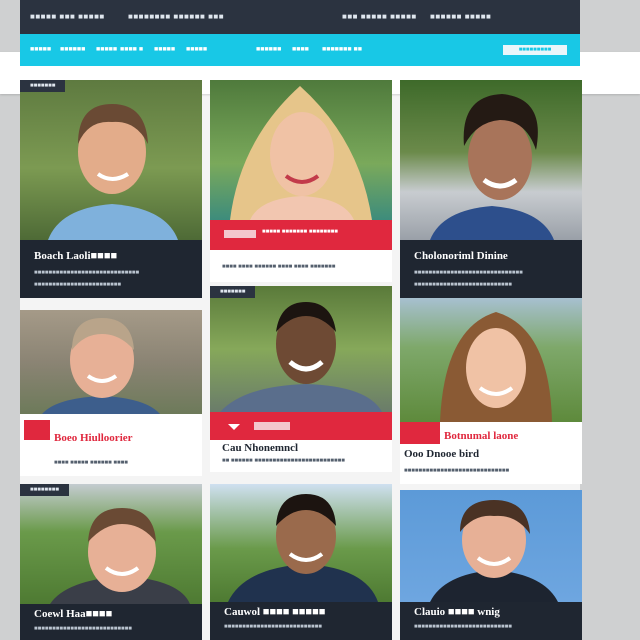 Image resolution: width=640 pixels, height=640 pixels. I want to click on card-subtext: ■■■■■■■■■■■■■■■■■■■■■■■■■■■■■, so click(457, 471).